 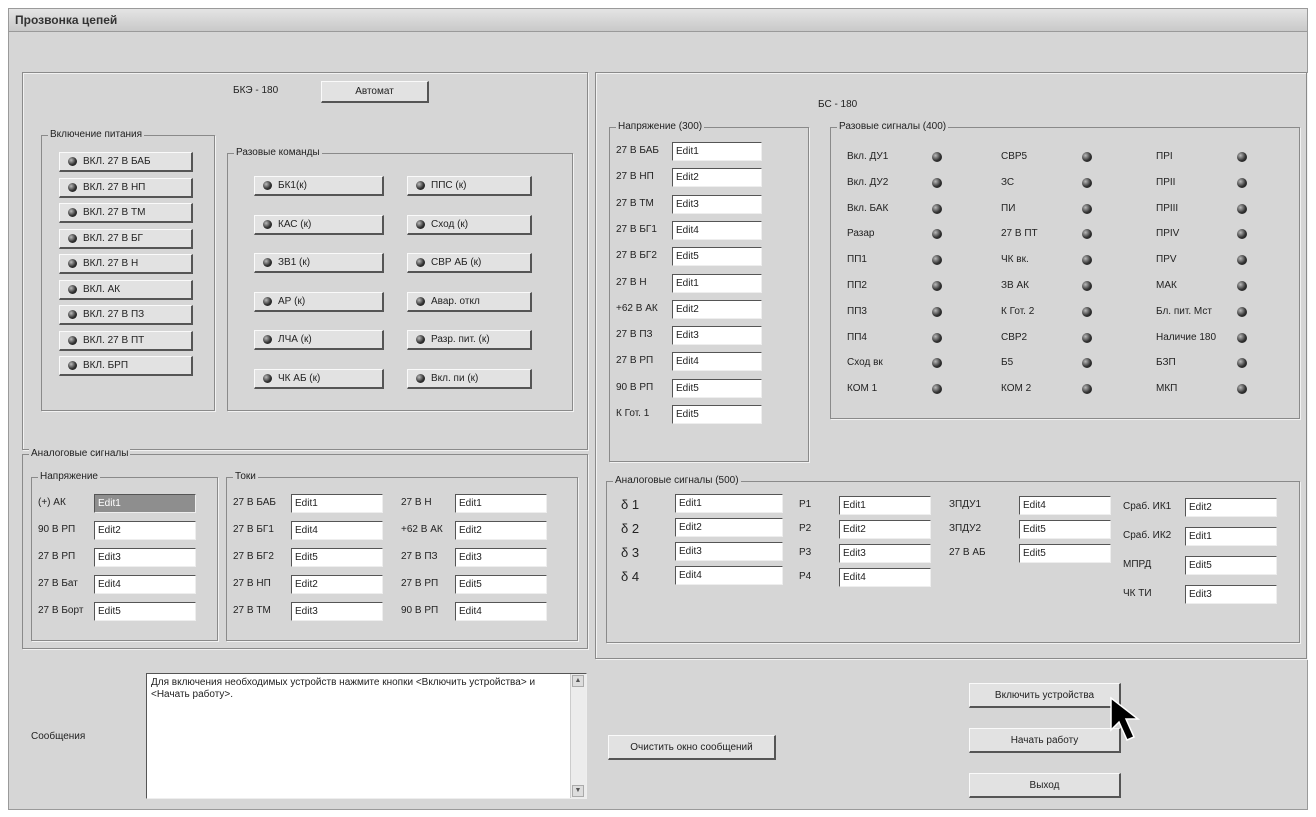 What do you see at coordinates (1008, 208) in the screenshot?
I see `signal-label: ПИ` at bounding box center [1008, 208].